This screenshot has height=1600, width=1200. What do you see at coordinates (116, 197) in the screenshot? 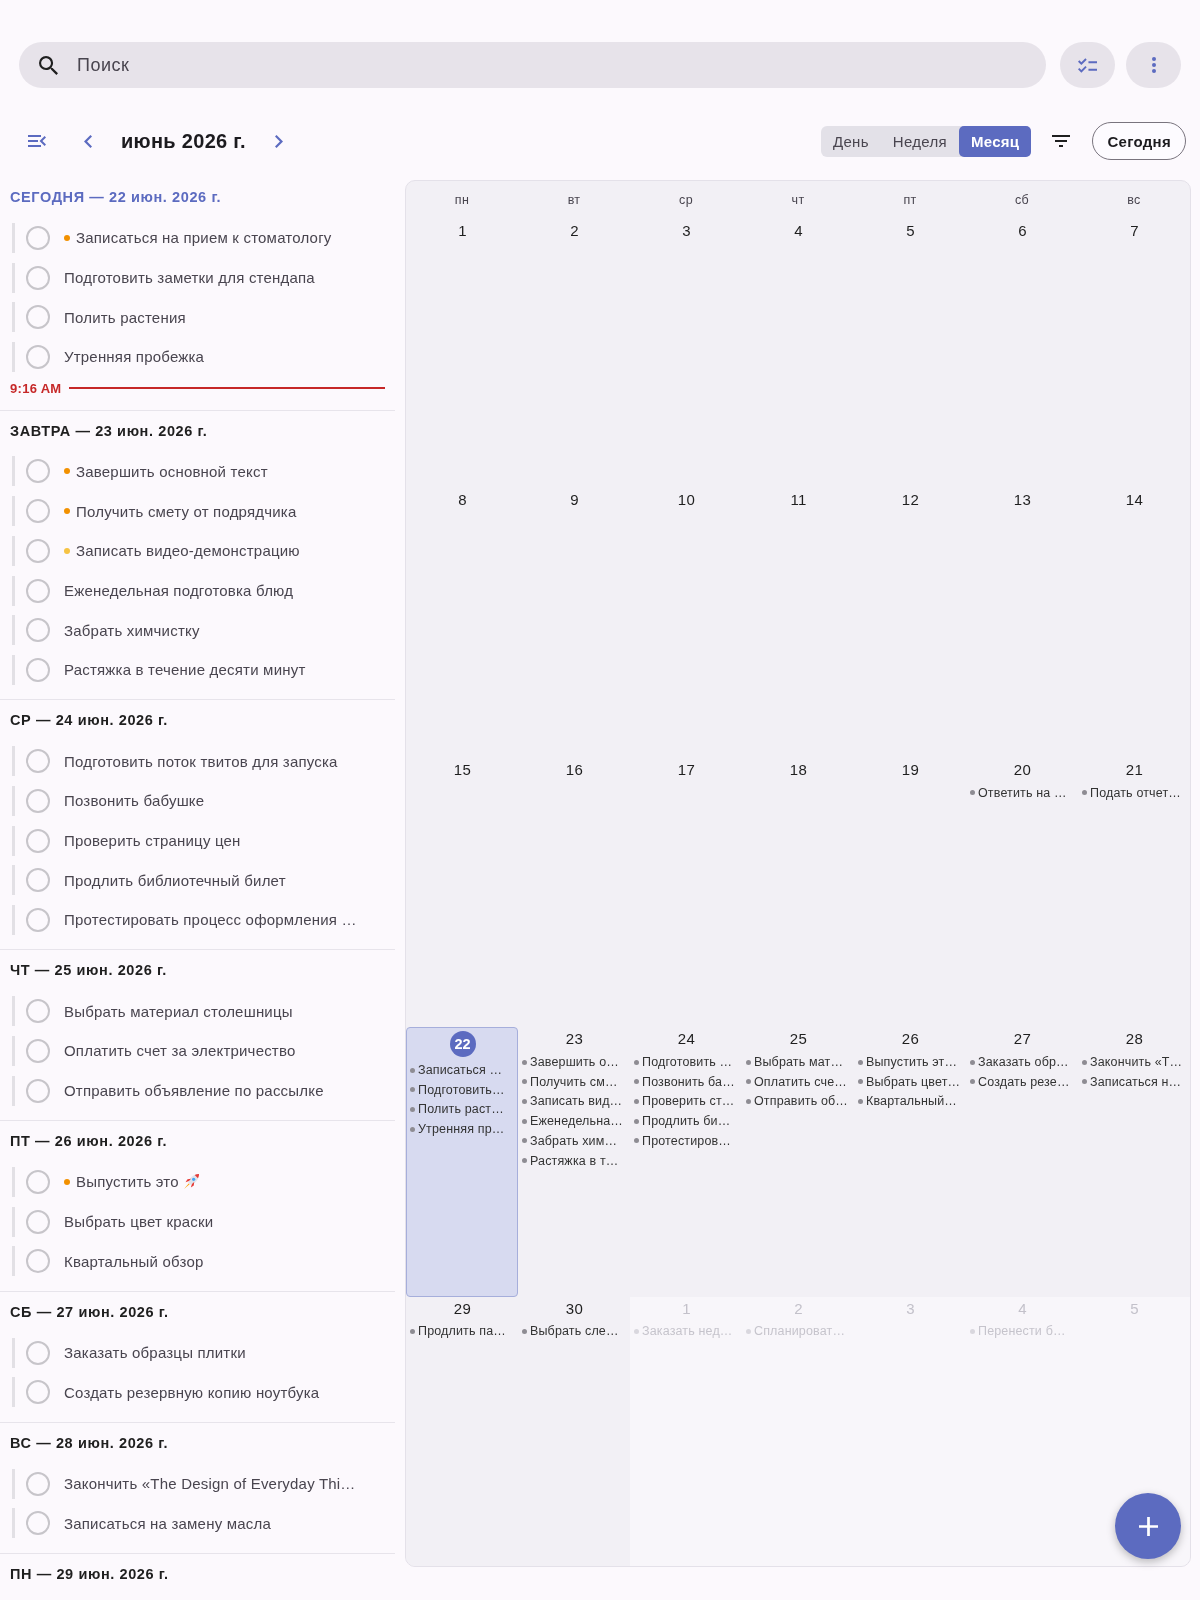
I see `day-heading: СЕГОДНЯ — 22 июн. 2026 г.` at bounding box center [116, 197].